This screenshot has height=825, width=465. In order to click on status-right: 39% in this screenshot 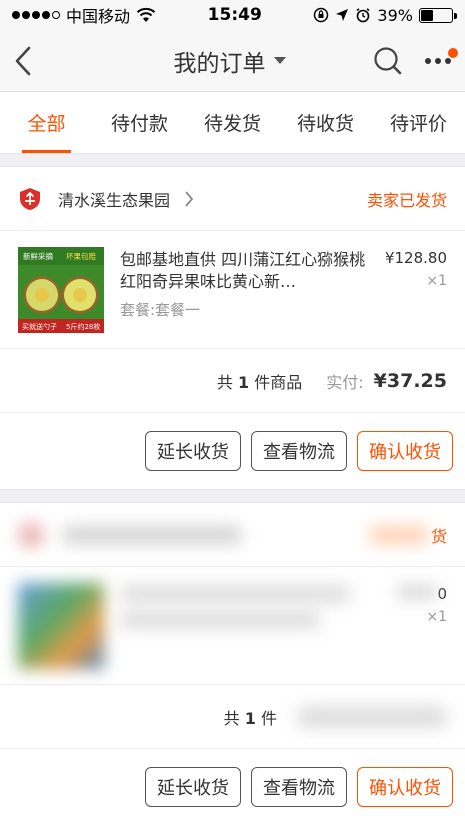, I will do `click(385, 15)`.